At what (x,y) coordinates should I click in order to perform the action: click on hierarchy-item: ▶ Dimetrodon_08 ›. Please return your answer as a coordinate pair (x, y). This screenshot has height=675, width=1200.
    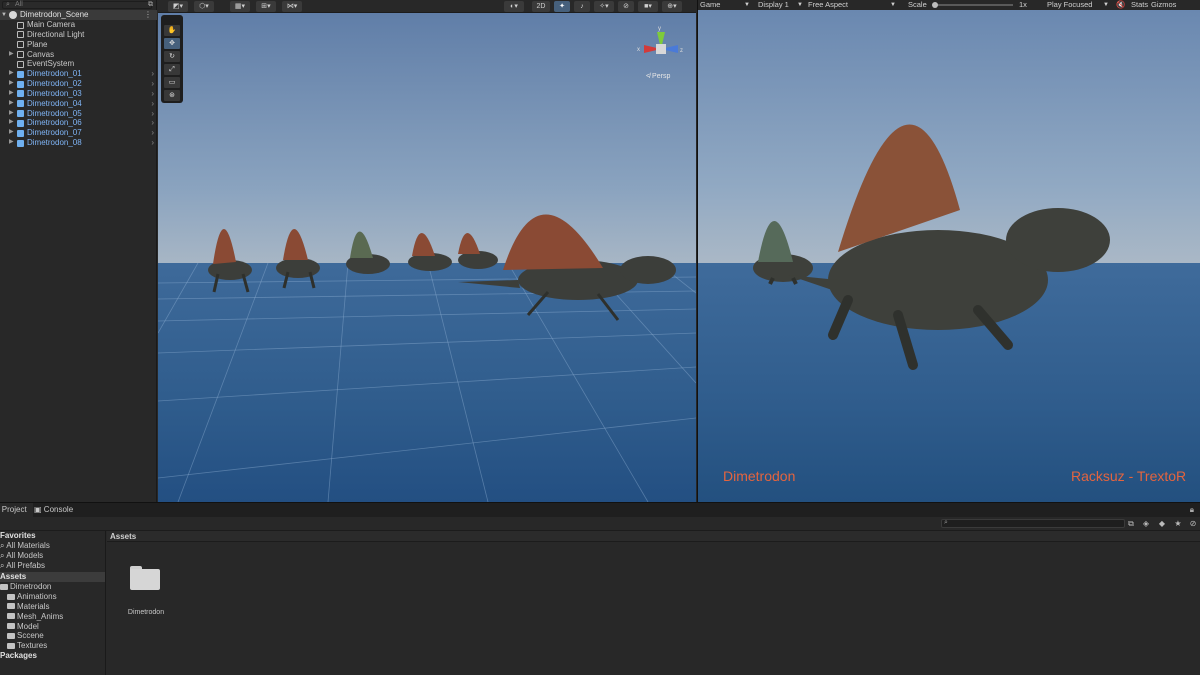
    Looking at the image, I should click on (78, 143).